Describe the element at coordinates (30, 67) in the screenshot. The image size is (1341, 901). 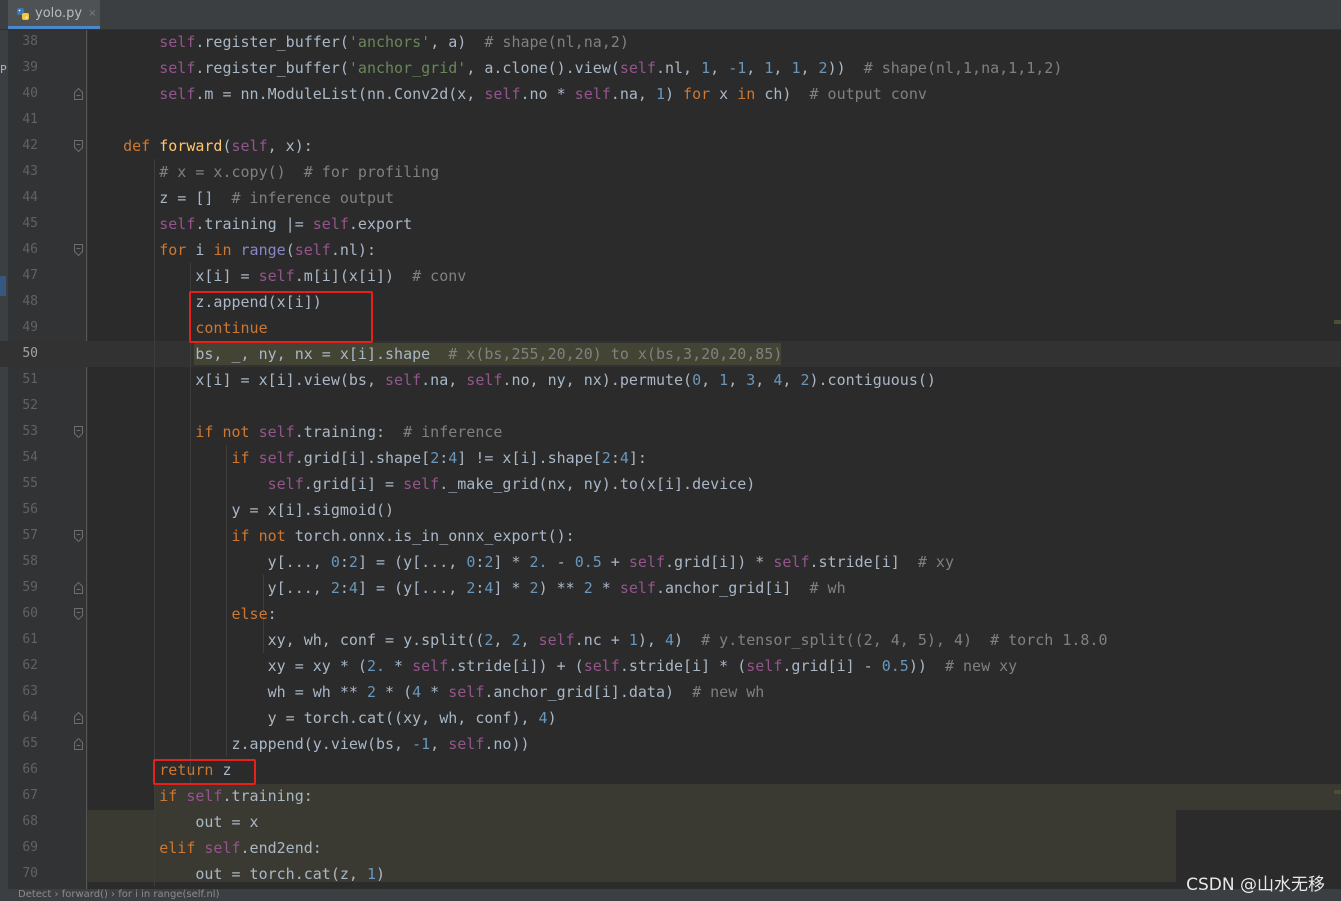
I see `line-number: 39` at that location.